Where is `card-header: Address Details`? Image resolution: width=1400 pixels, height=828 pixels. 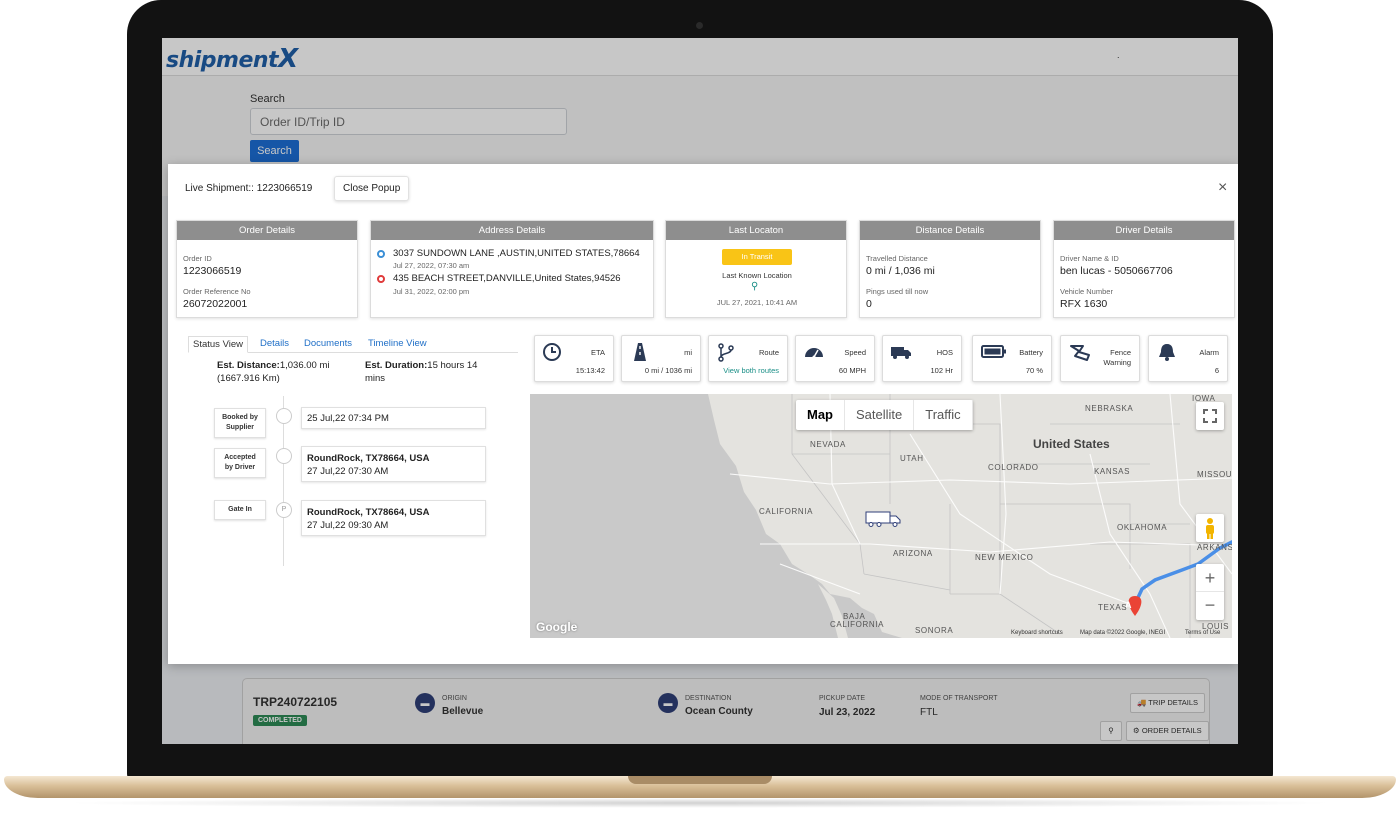
card-header: Address Details is located at coordinates (512, 230).